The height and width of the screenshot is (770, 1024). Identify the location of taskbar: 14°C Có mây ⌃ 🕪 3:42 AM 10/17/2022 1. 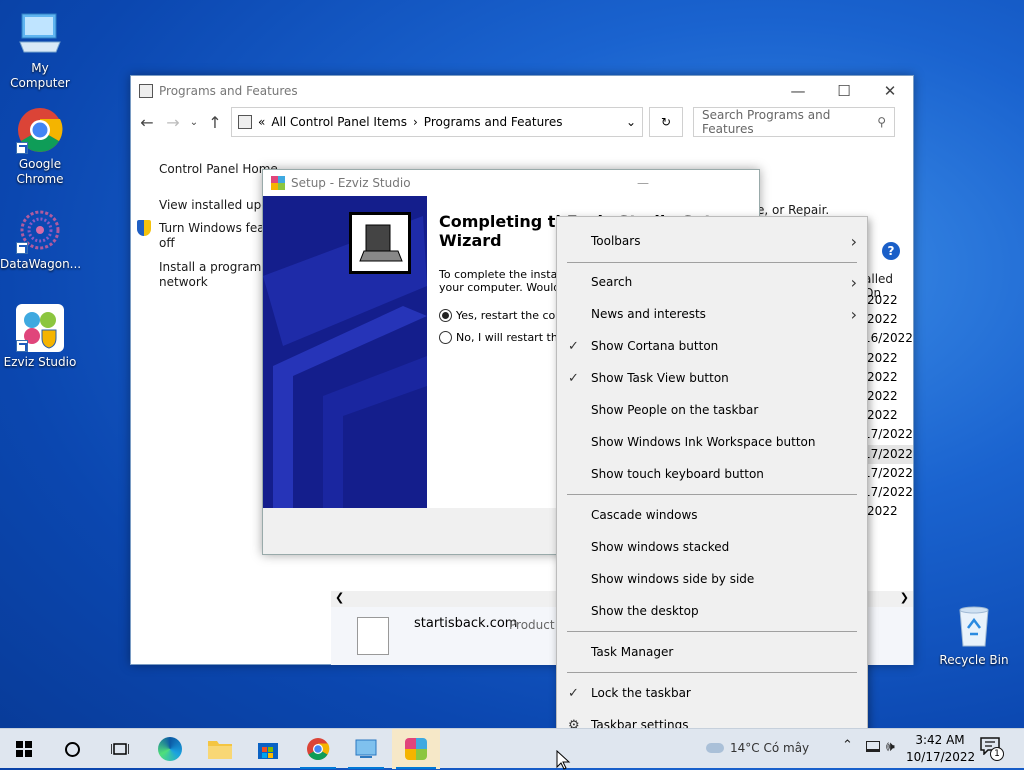
(512, 748).